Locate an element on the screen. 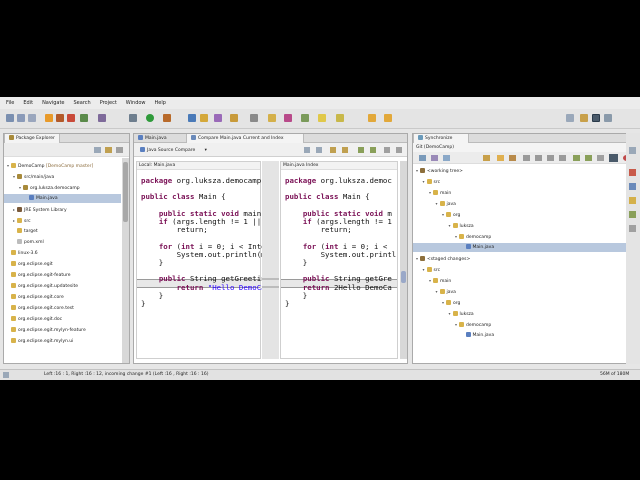 This screenshot has height=480, width=640. save-icon is located at coordinates (21, 118).